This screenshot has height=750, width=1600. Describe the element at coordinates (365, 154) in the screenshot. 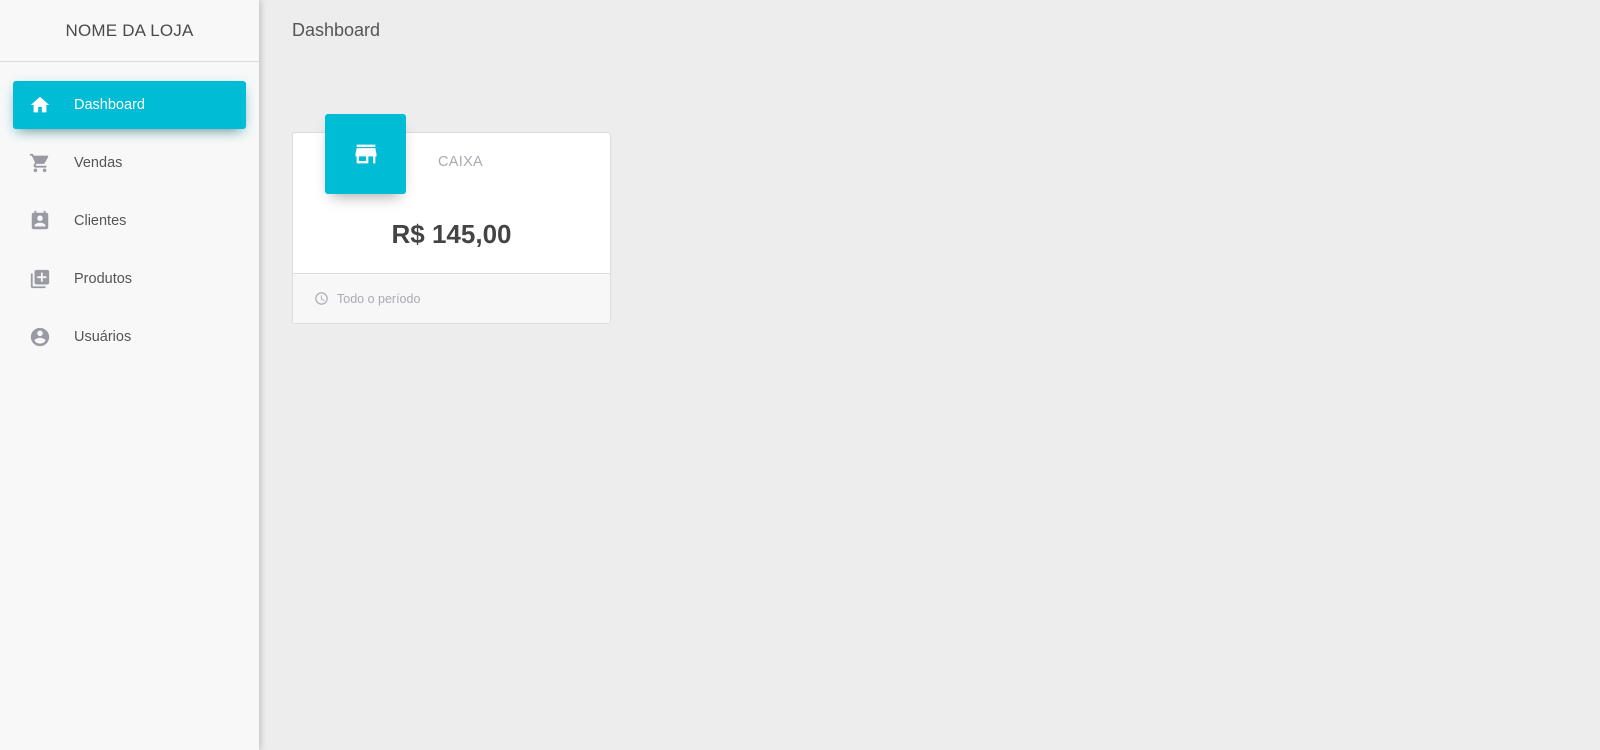

I see `store-icon` at that location.